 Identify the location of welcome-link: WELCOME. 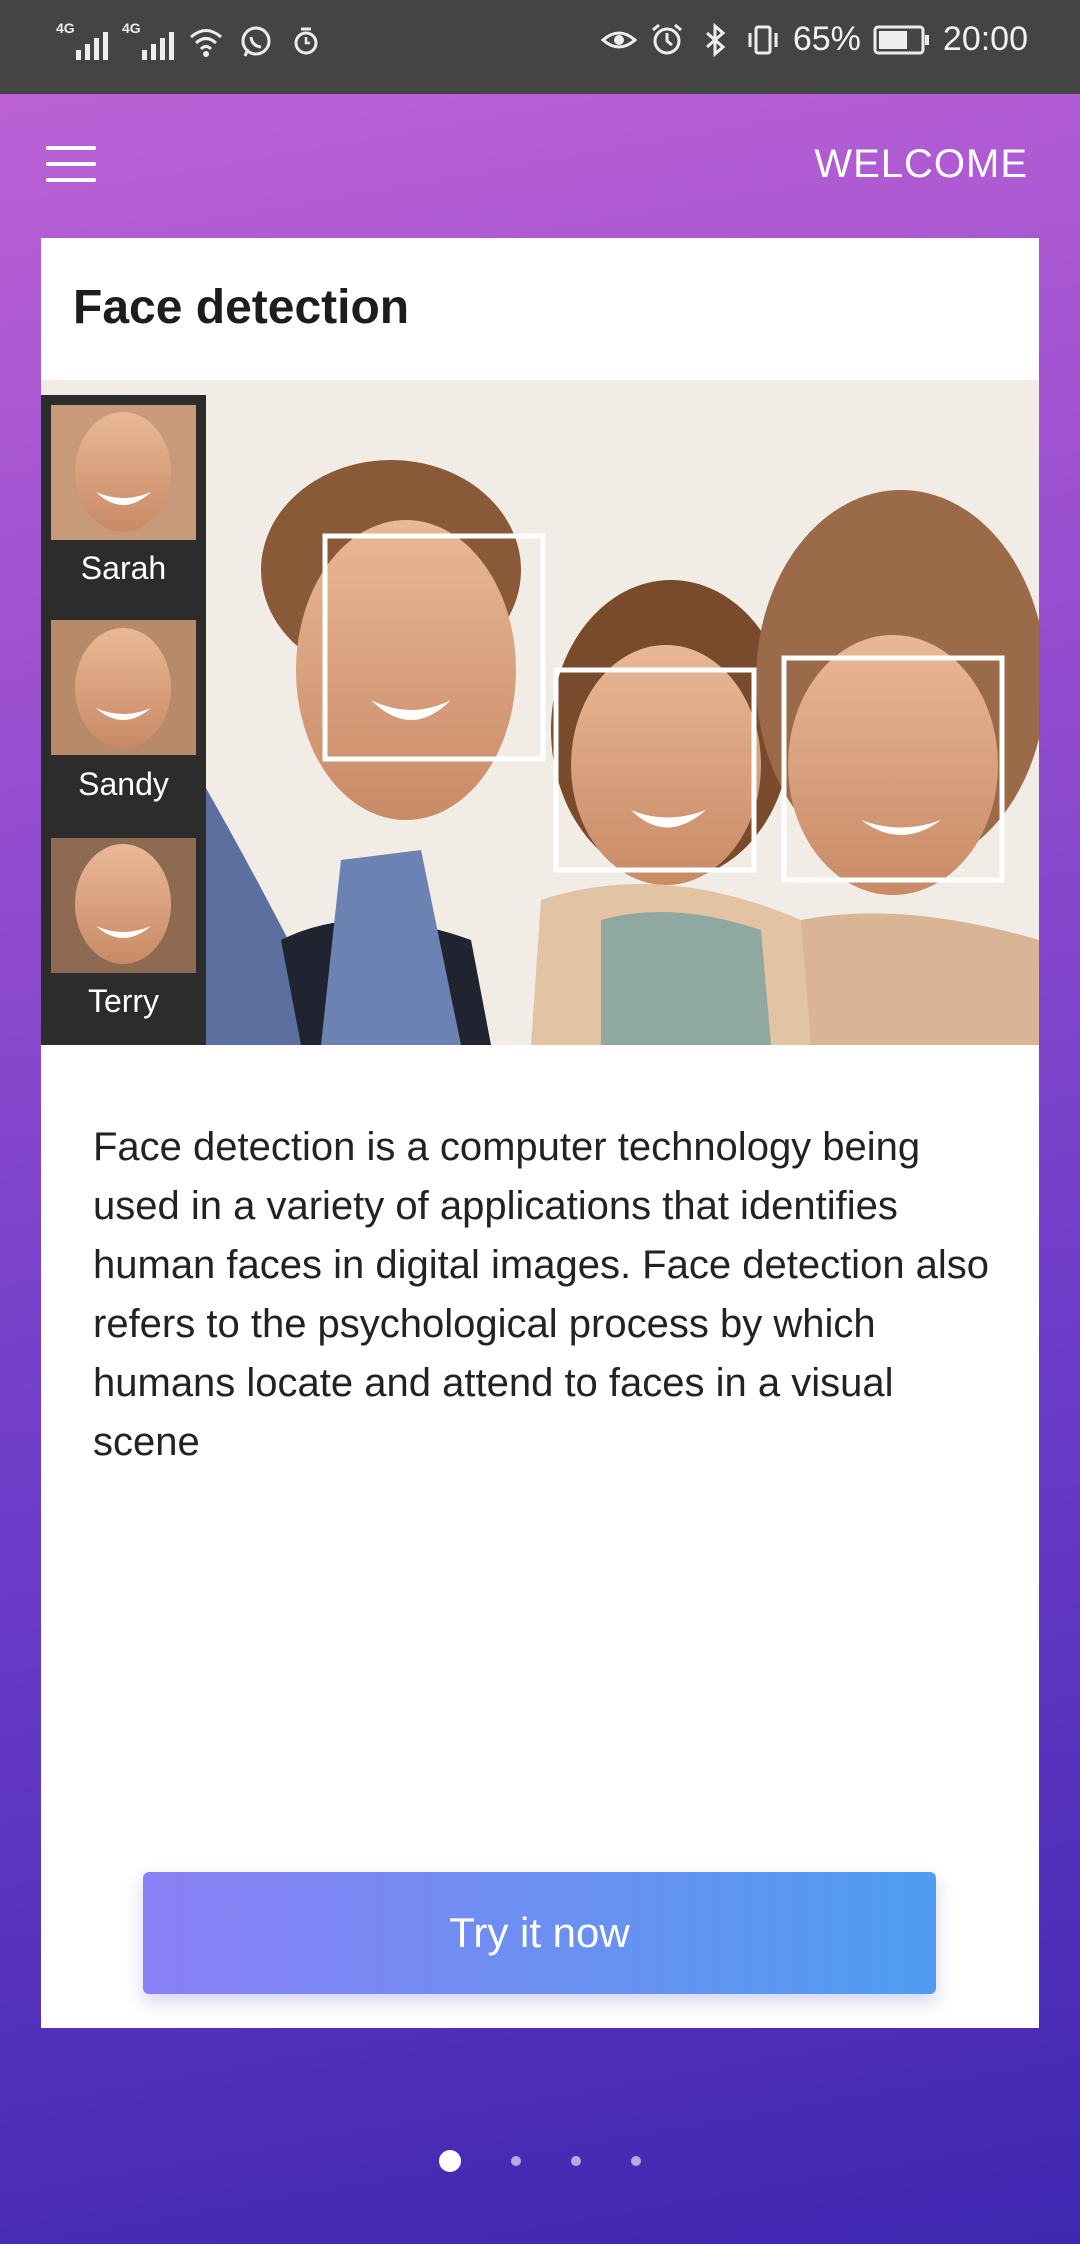
(921, 164).